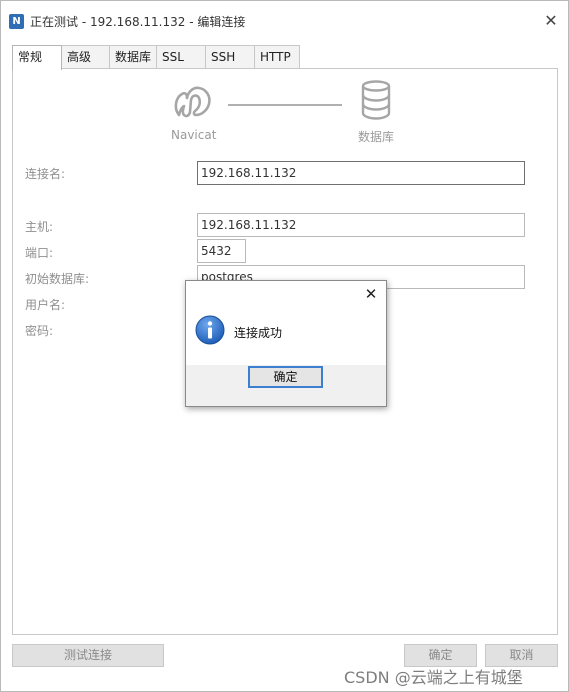 This screenshot has height=692, width=569. I want to click on host-input: 192.168.11.132, so click(361, 225).